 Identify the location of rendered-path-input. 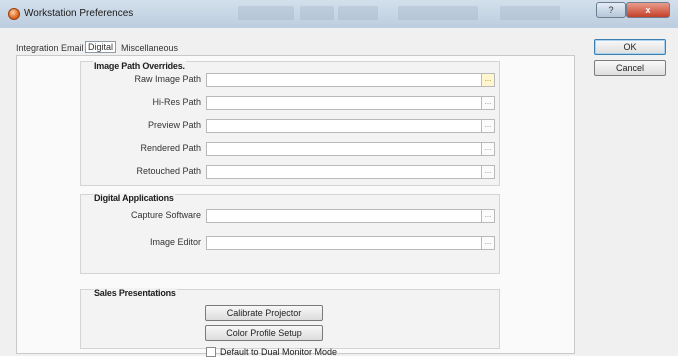
(344, 149).